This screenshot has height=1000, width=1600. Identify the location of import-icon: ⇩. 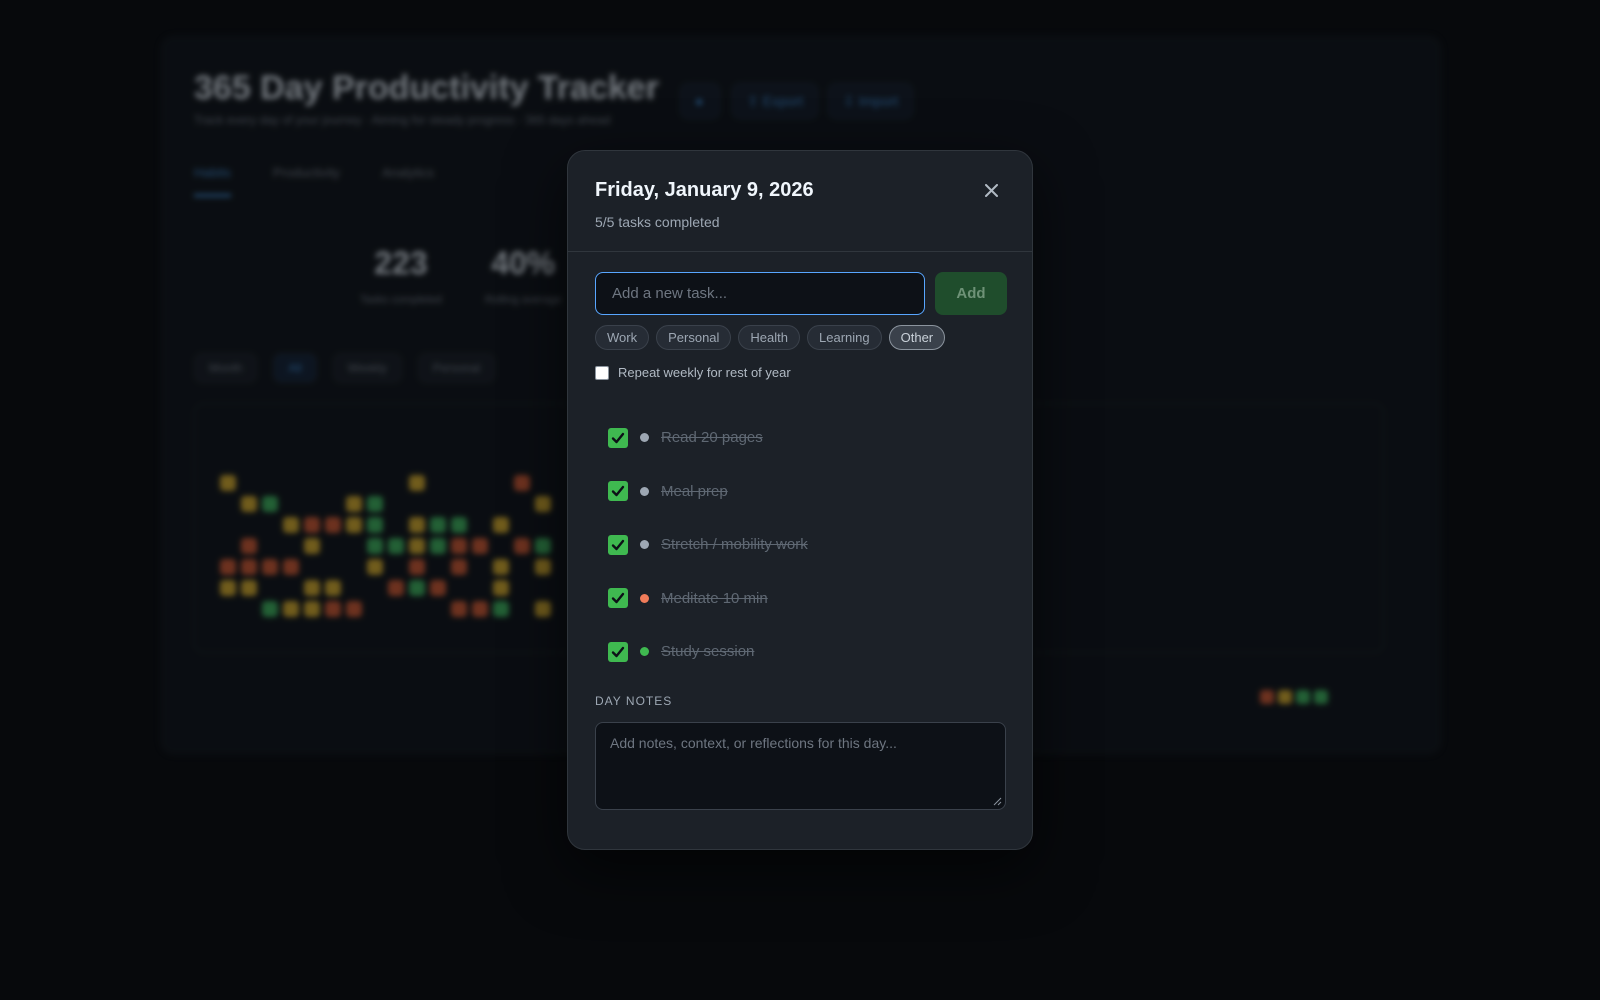
(851, 101).